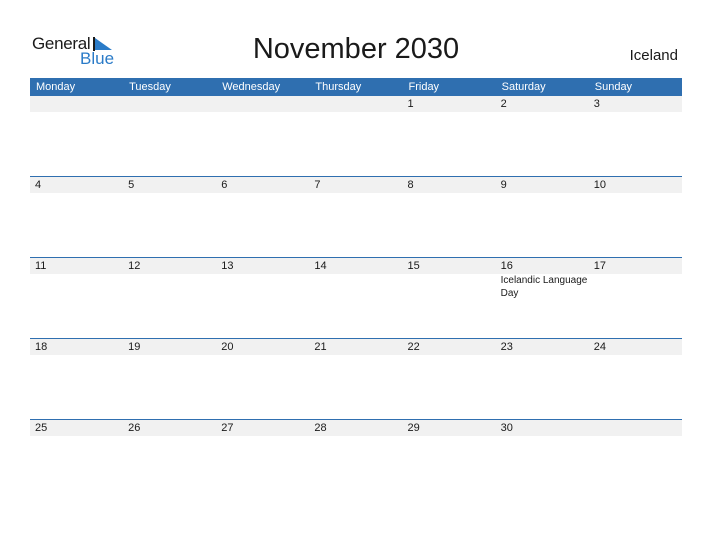 This screenshot has height=550, width=712. What do you see at coordinates (599, 266) in the screenshot?
I see `day-number: 17` at bounding box center [599, 266].